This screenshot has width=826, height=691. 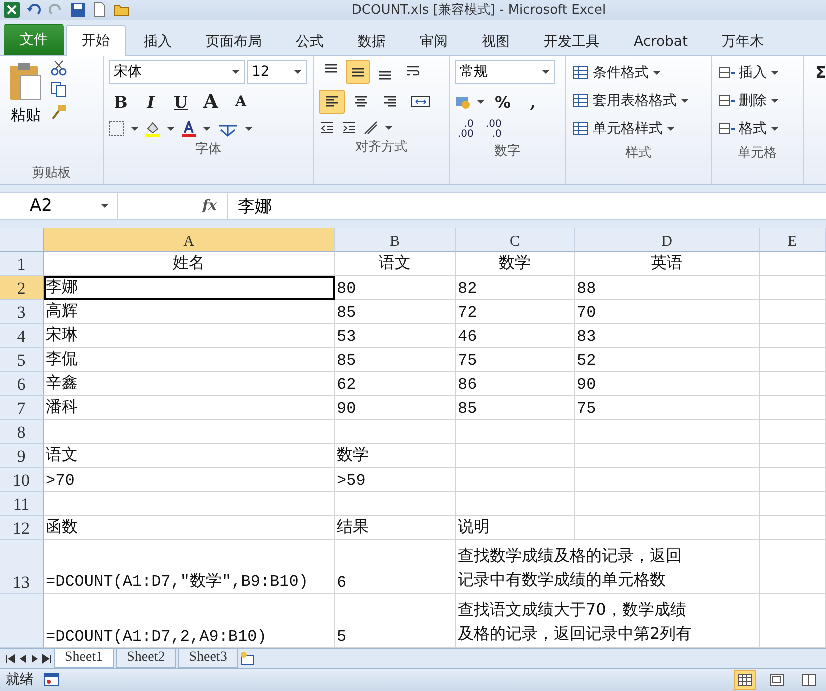 What do you see at coordinates (745, 680) in the screenshot?
I see `view-button` at bounding box center [745, 680].